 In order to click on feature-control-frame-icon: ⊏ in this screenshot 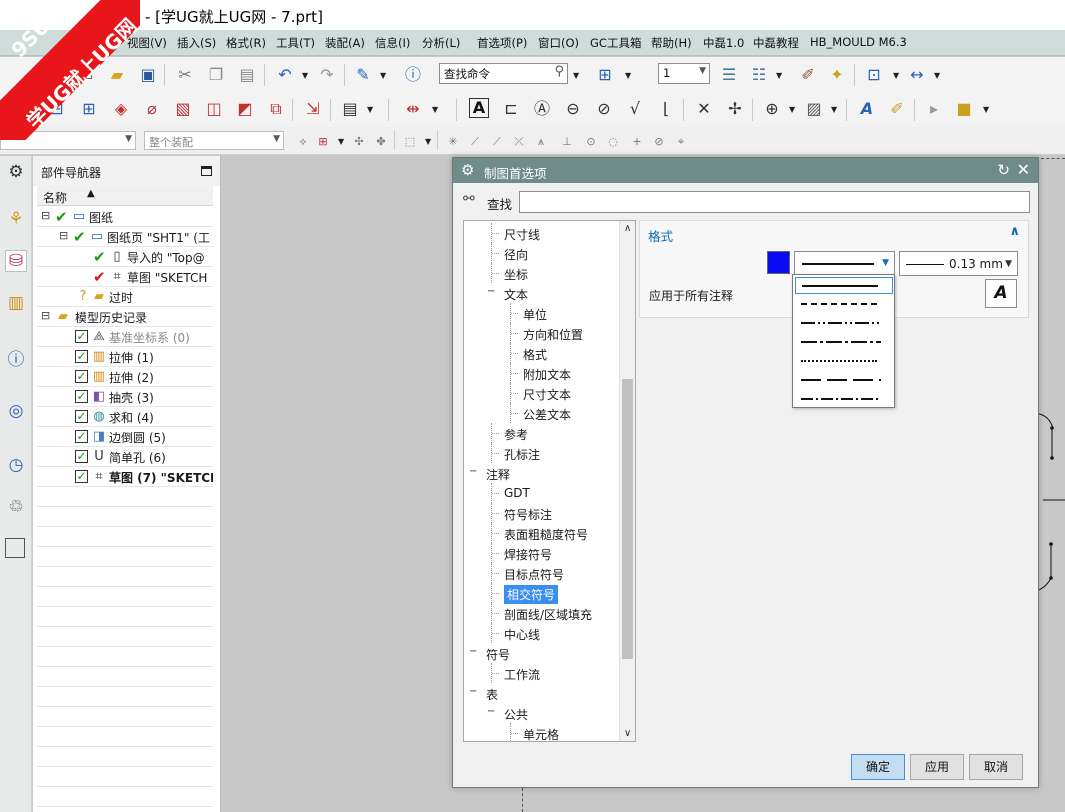, I will do `click(511, 109)`.